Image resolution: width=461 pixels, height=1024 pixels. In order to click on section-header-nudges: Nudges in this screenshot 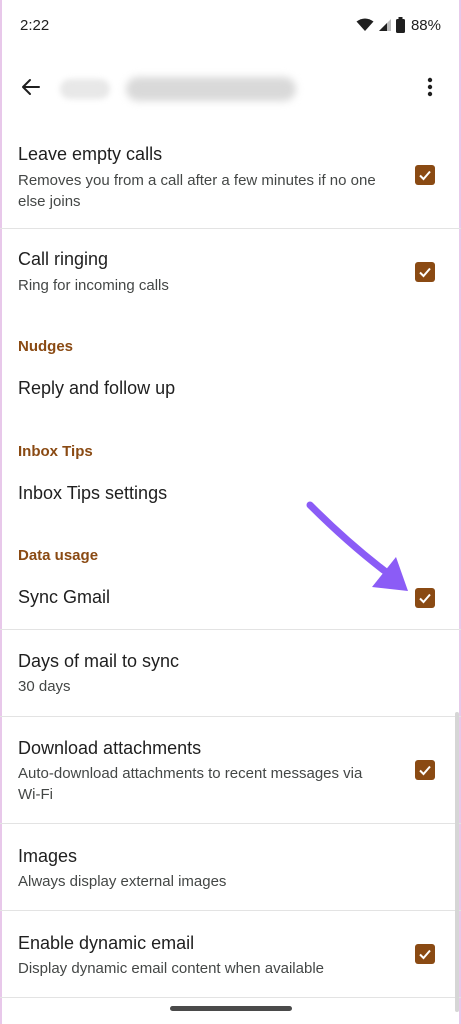, I will do `click(46, 346)`.